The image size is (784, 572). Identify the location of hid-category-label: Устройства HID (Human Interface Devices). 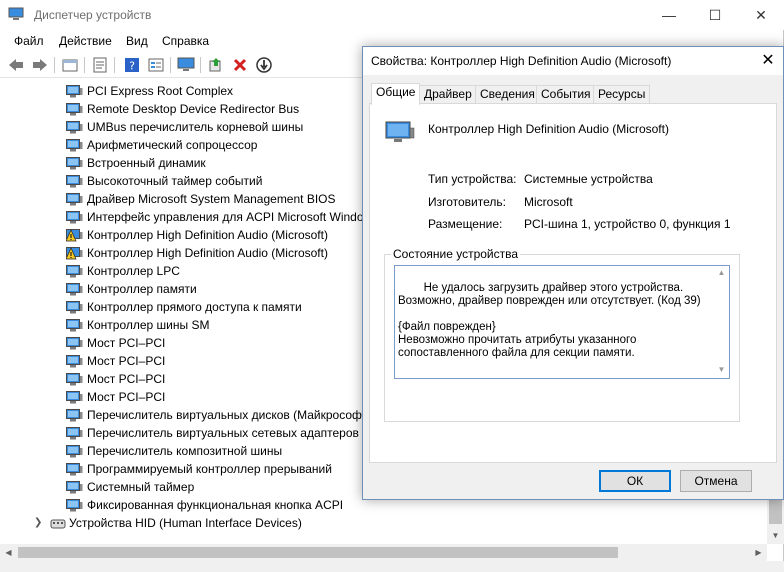
(185, 523).